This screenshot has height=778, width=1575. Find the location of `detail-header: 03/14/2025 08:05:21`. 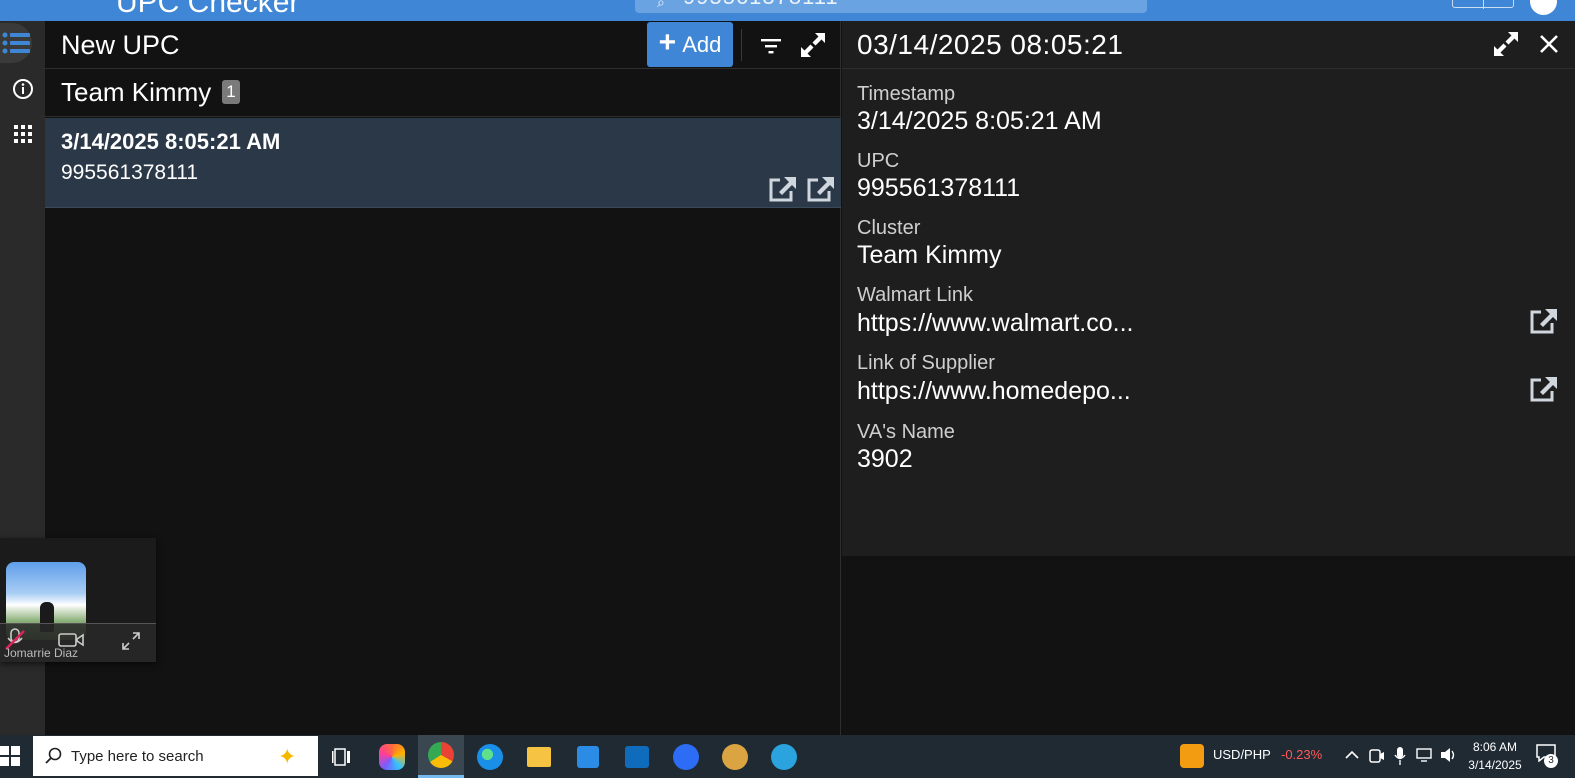

detail-header: 03/14/2025 08:05:21 is located at coordinates (1208, 45).